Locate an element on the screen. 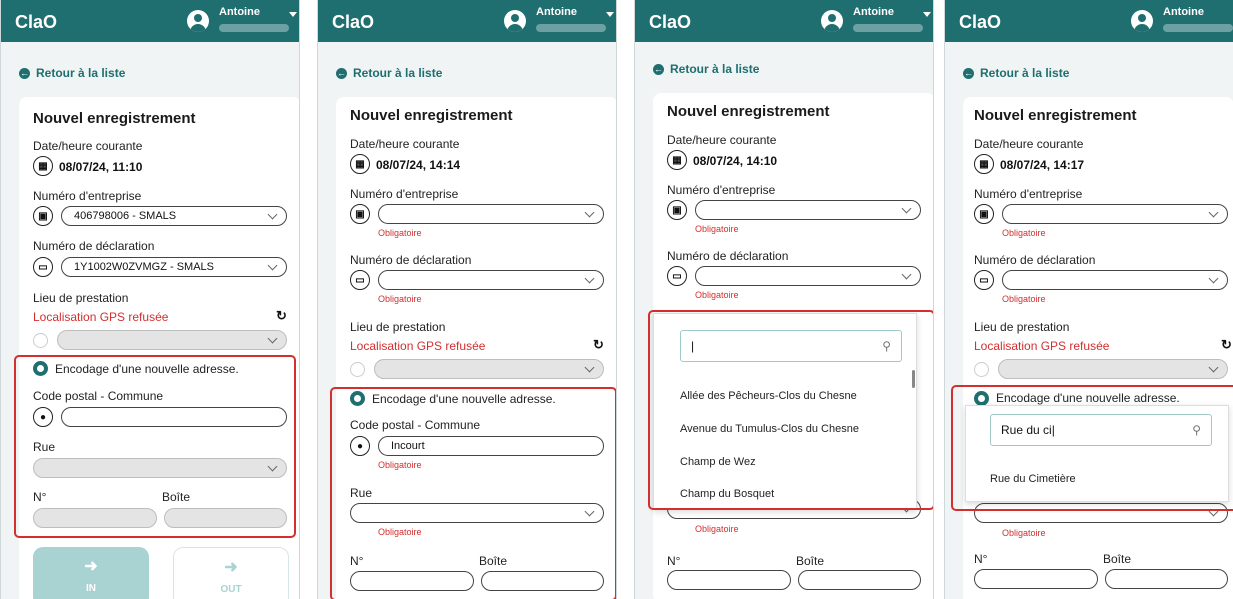 This screenshot has width=1233, height=599. in-button: ➜ IN is located at coordinates (91, 573).